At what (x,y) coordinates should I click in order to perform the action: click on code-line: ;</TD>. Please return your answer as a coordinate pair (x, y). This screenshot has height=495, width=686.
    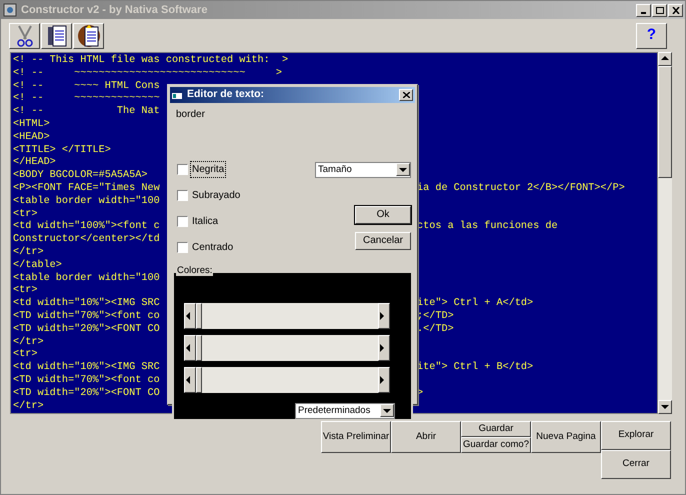
    Looking at the image, I should click on (435, 317).